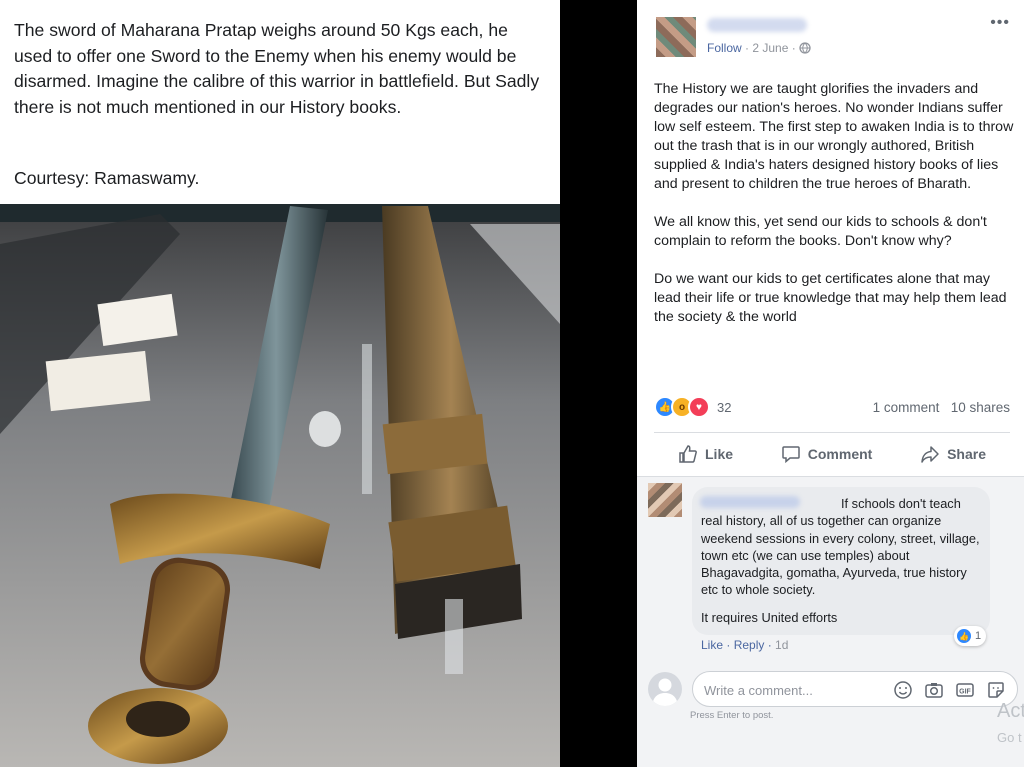 The image size is (1024, 767). What do you see at coordinates (966, 454) in the screenshot?
I see `share-label: Share` at bounding box center [966, 454].